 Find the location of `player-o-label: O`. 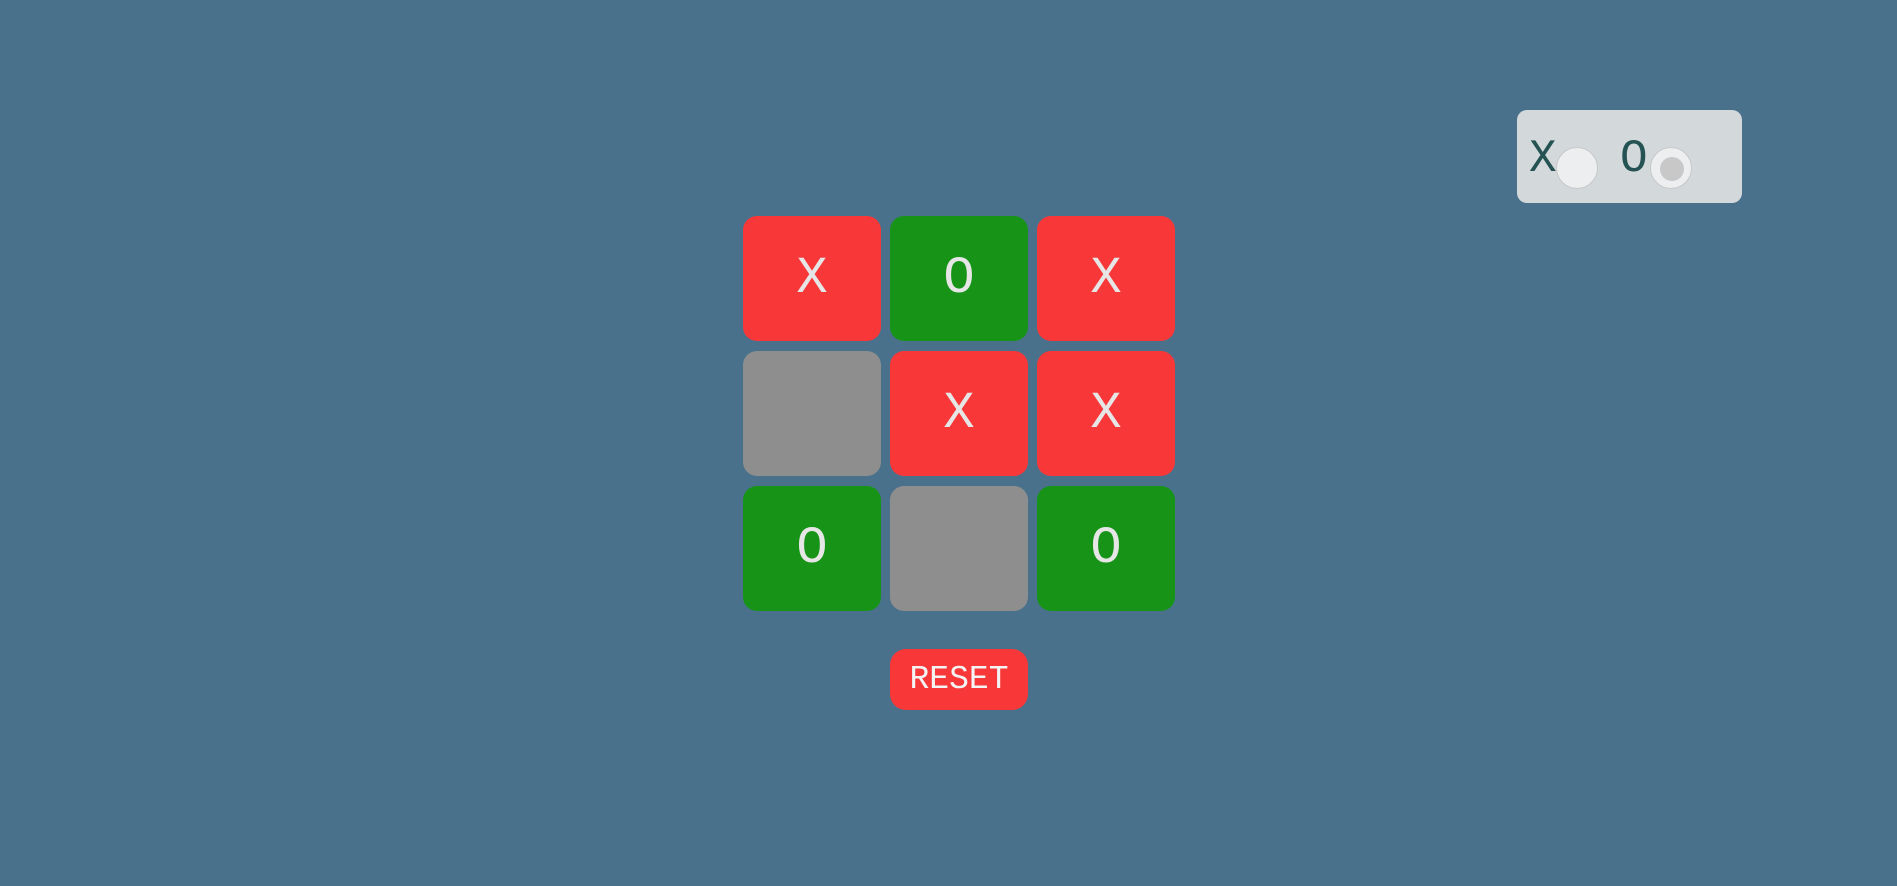

player-o-label: O is located at coordinates (1634, 159).